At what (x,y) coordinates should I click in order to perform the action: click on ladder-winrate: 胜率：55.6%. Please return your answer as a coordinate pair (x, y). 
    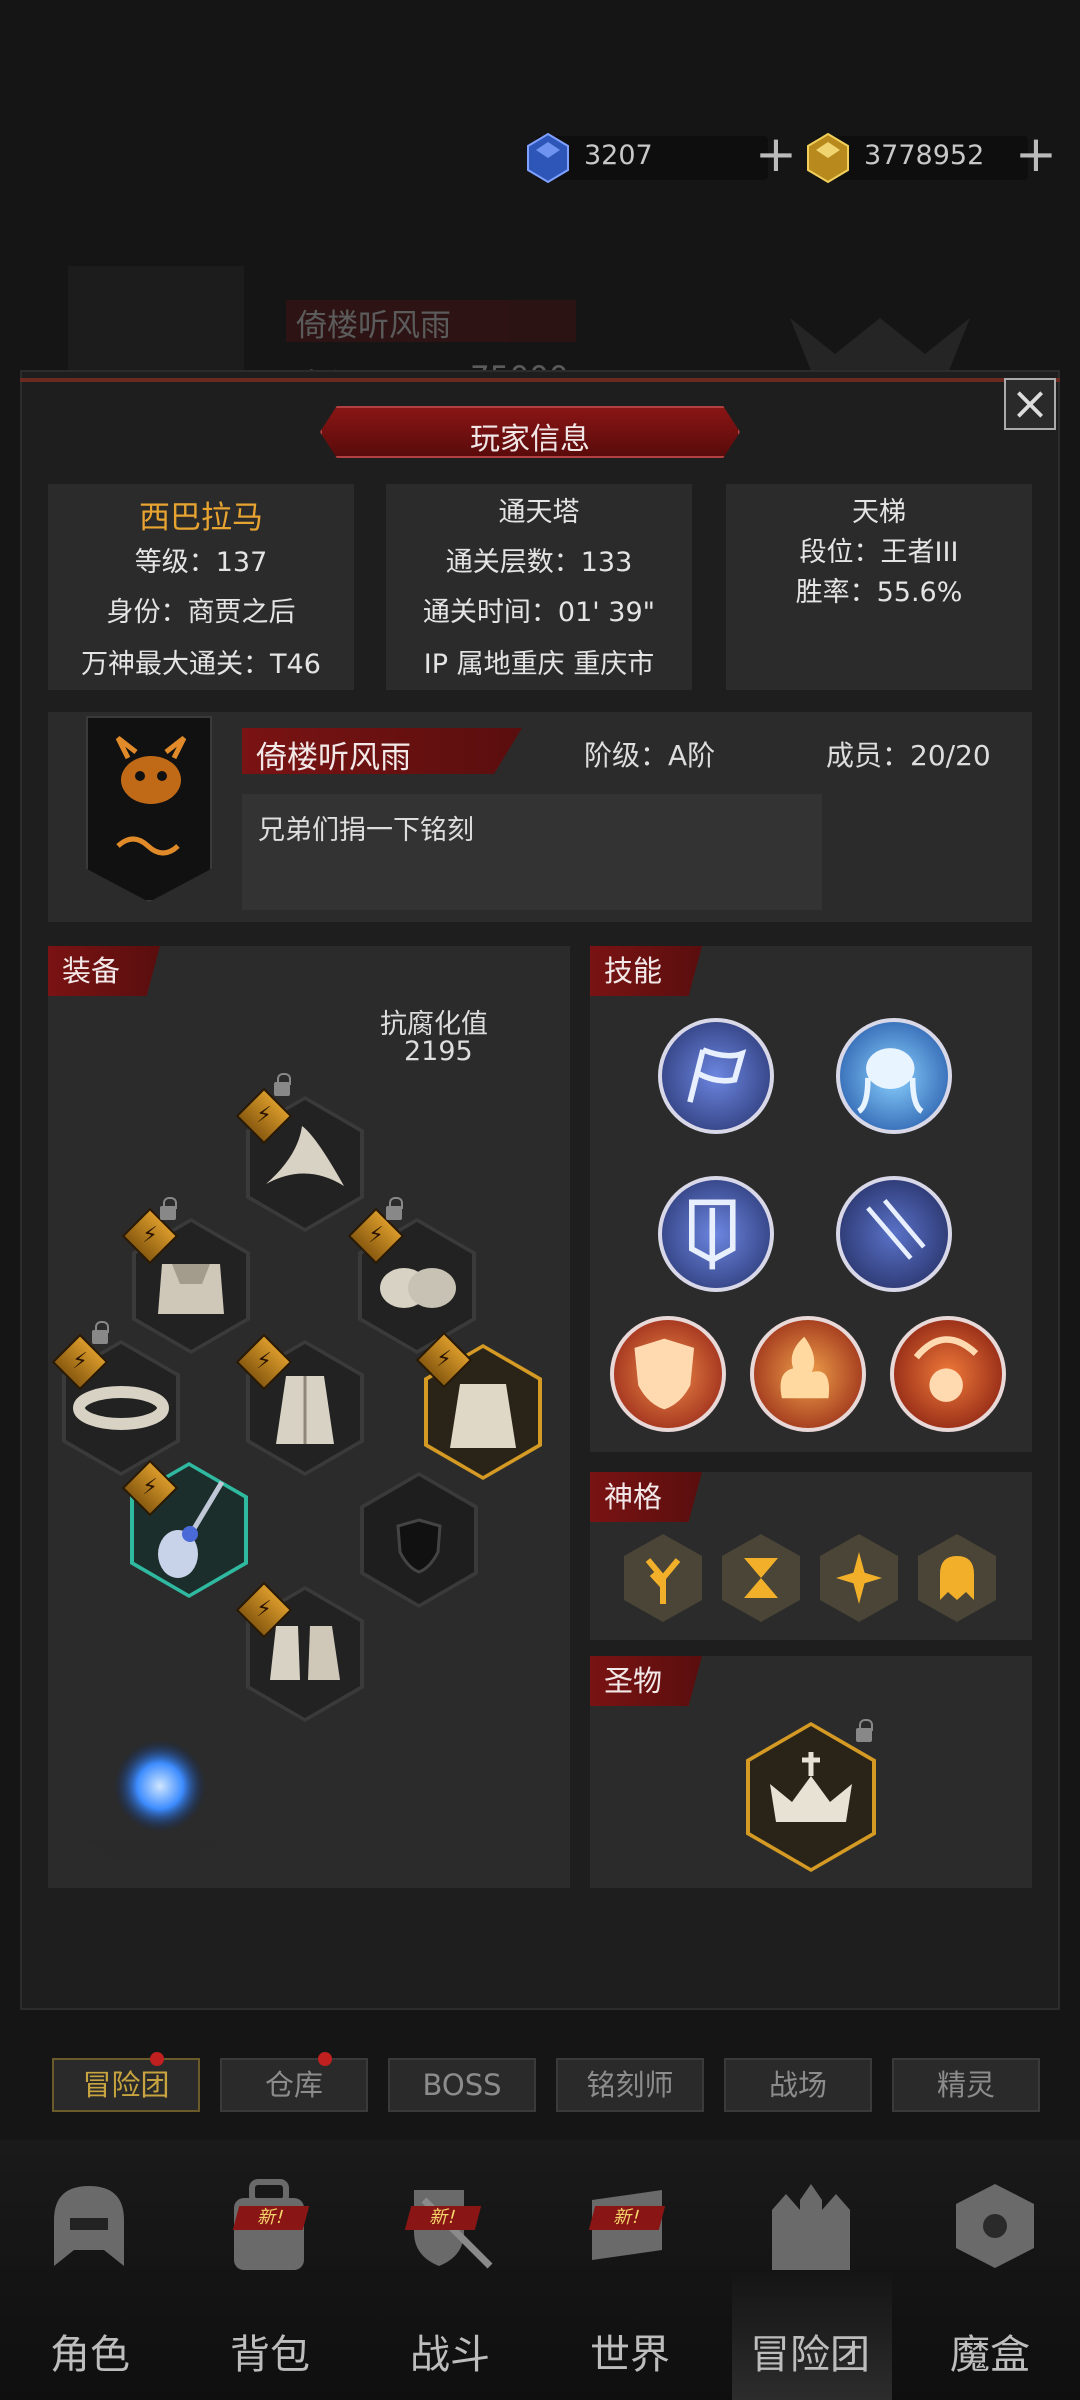
    Looking at the image, I should click on (879, 592).